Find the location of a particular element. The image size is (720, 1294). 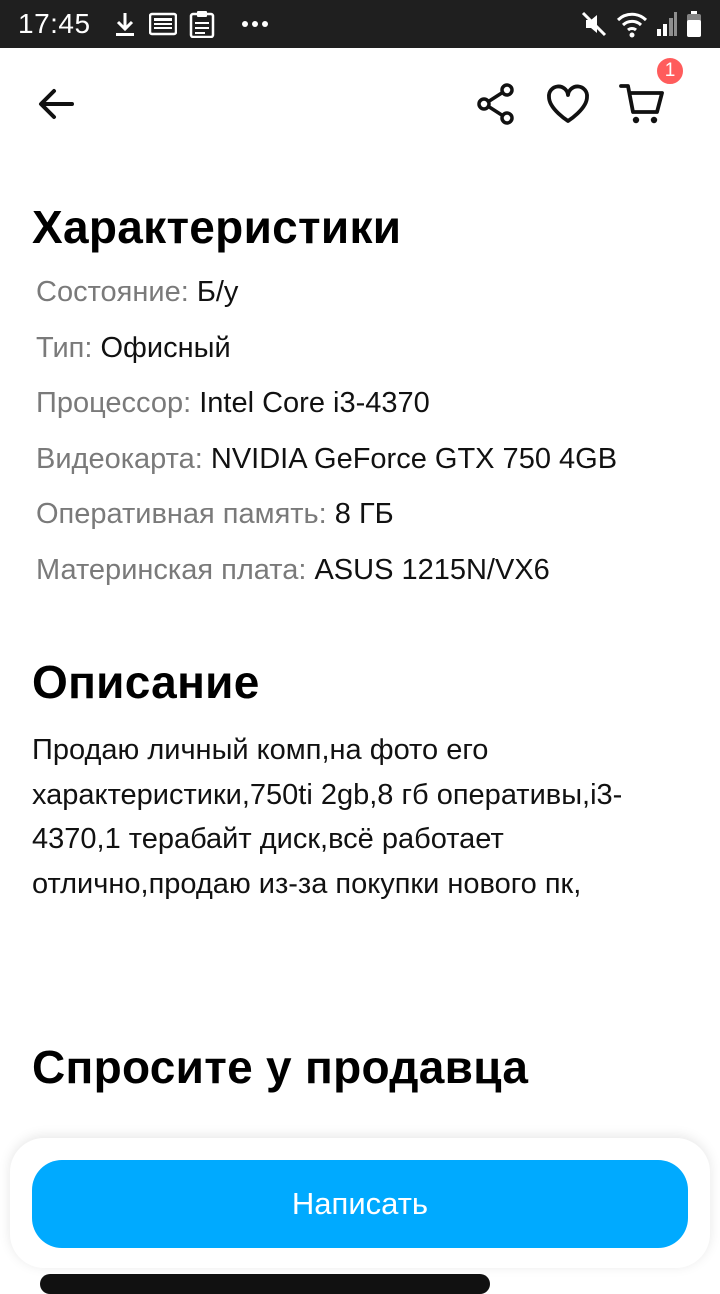

cart-count-badge: 1 is located at coordinates (670, 71).